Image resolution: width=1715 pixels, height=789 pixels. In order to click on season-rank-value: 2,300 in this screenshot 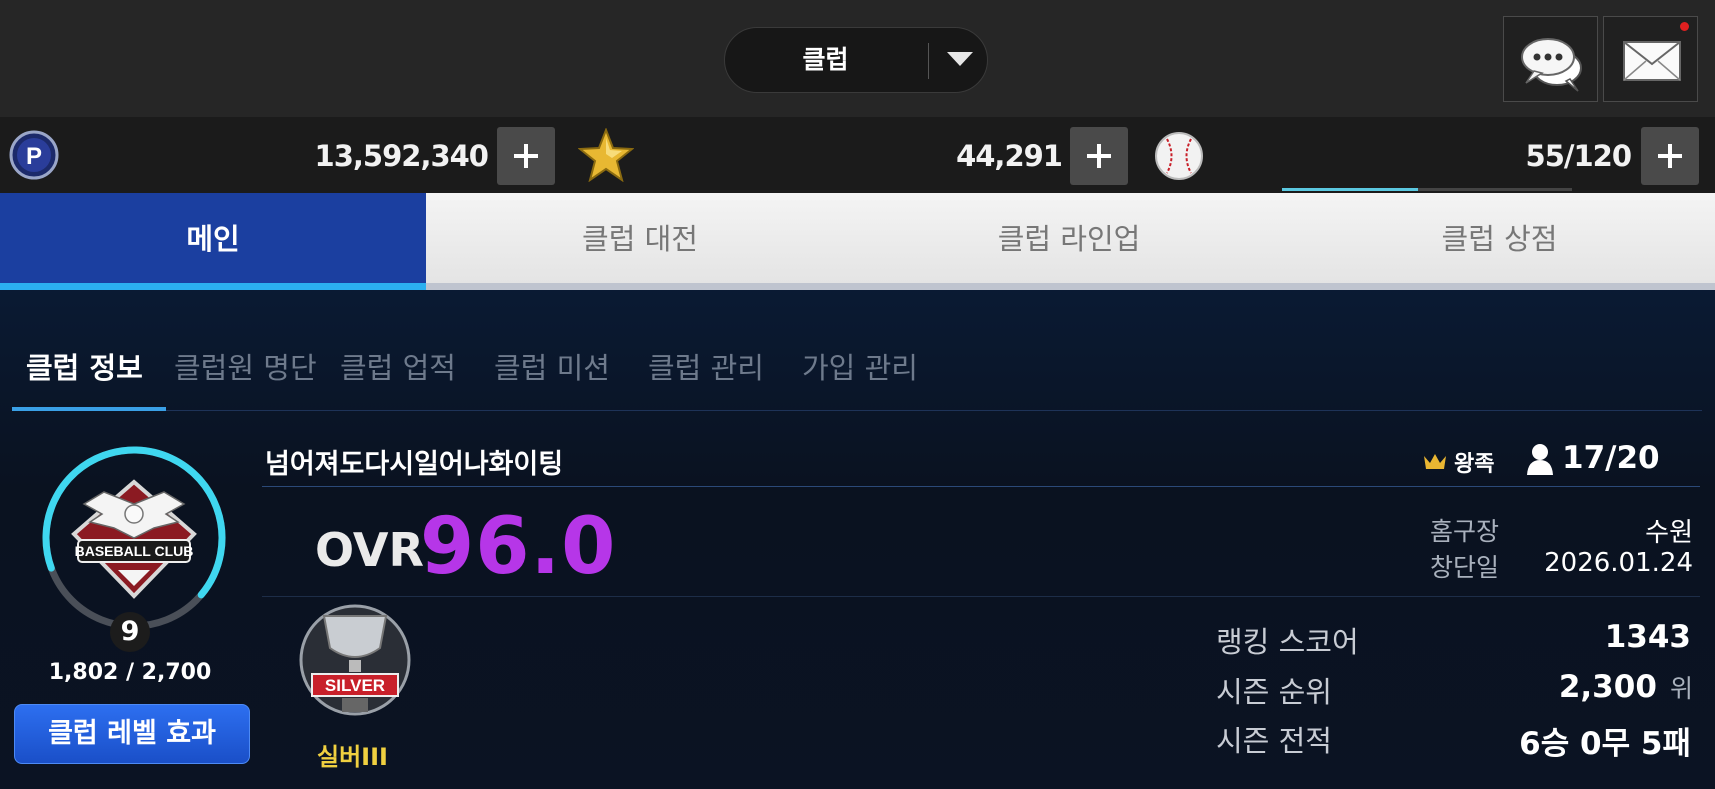, I will do `click(1607, 687)`.